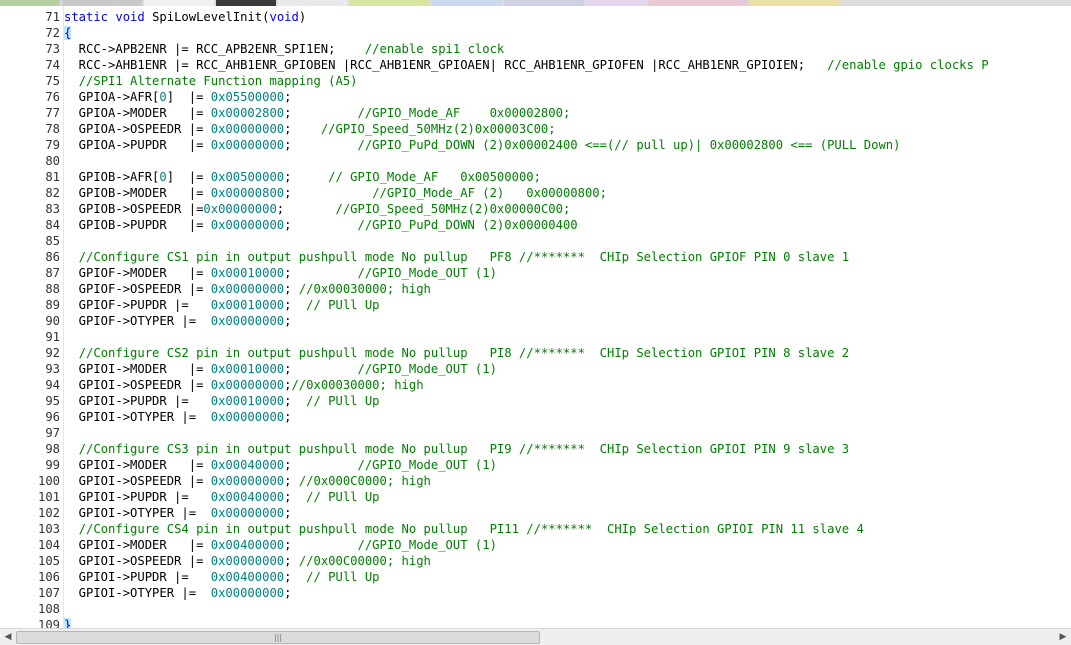 The width and height of the screenshot is (1071, 645). I want to click on comment-token: //0x000C0000; high, so click(364, 481).